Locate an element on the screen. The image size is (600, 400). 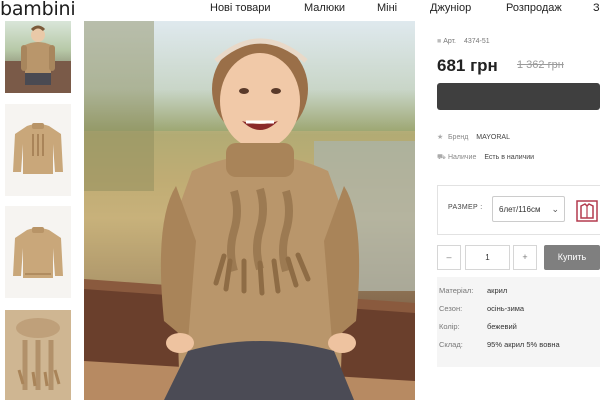
nav-junior: Джуніор is located at coordinates (450, 8).